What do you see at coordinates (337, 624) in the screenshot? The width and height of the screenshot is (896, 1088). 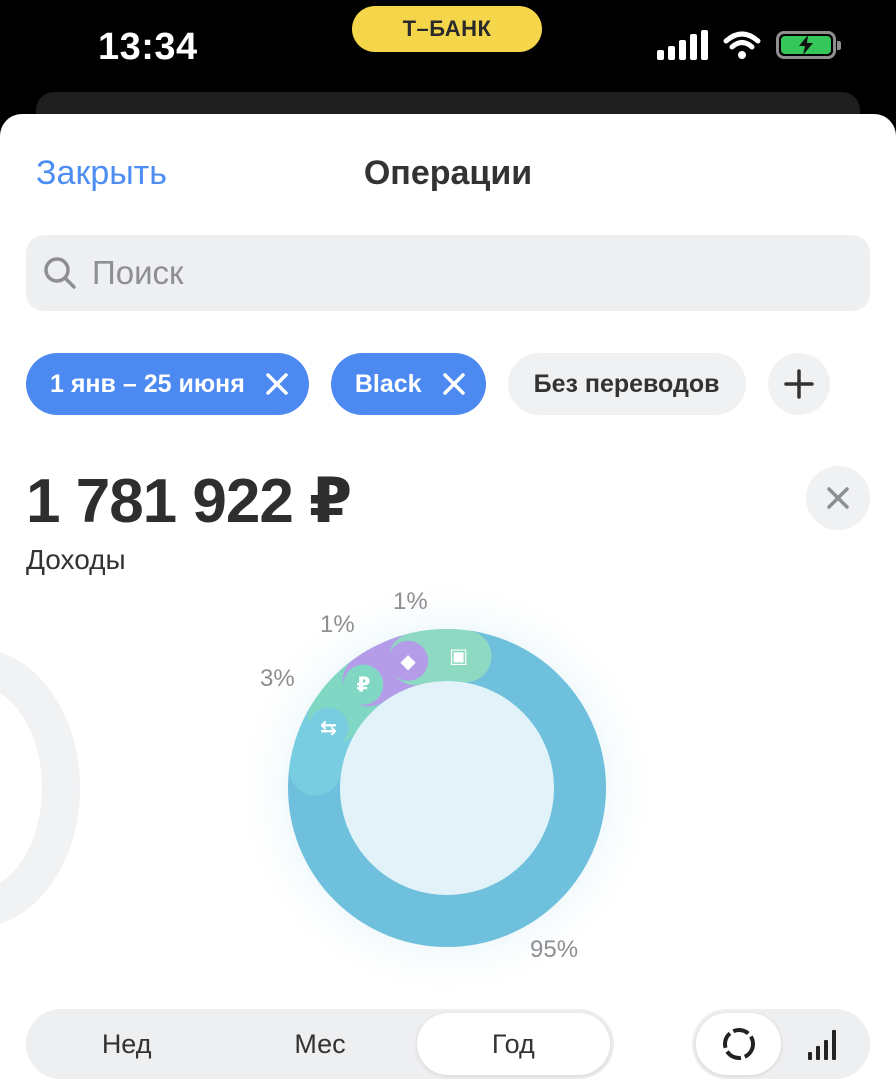 I see `slice-label-box: 1%` at bounding box center [337, 624].